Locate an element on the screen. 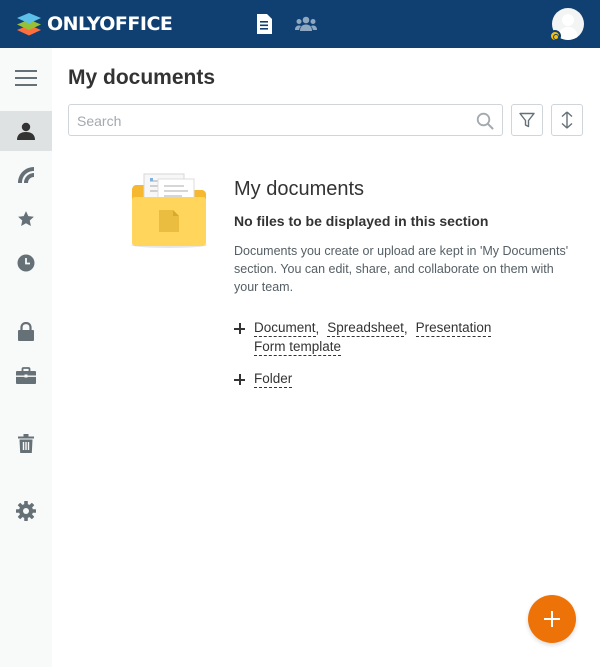 The image size is (600, 667). trash-icon is located at coordinates (26, 443).